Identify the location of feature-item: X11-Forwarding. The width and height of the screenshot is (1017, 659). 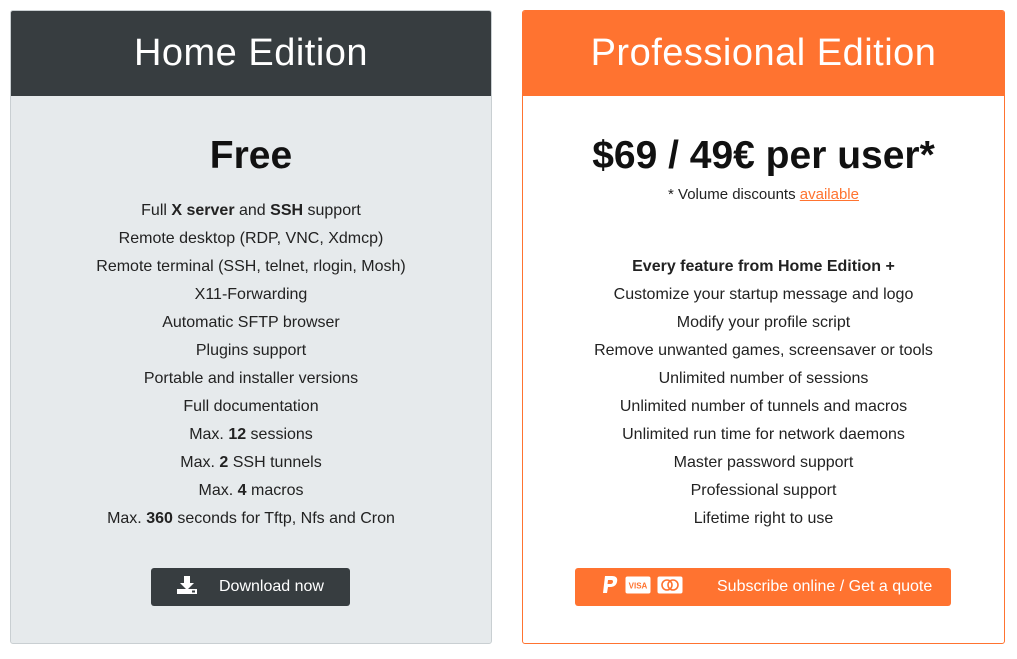
(251, 294).